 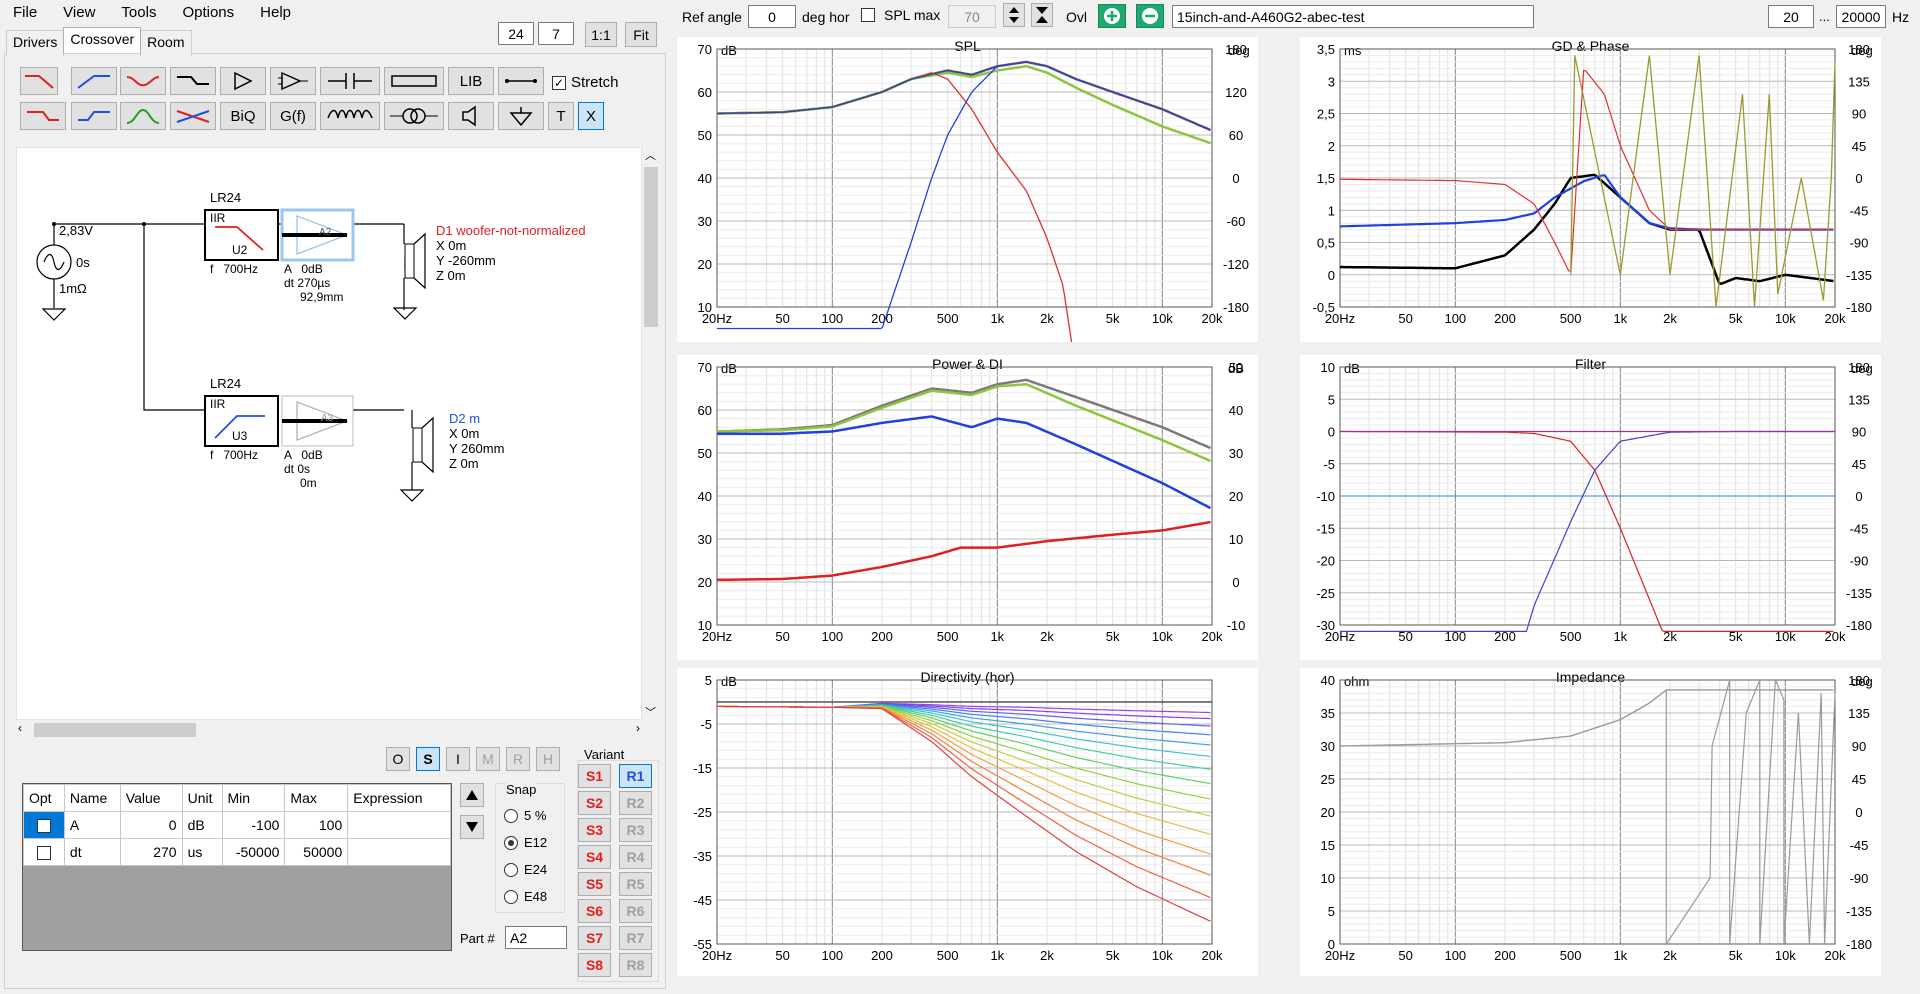 What do you see at coordinates (79, 13) in the screenshot?
I see `menu-view: View` at bounding box center [79, 13].